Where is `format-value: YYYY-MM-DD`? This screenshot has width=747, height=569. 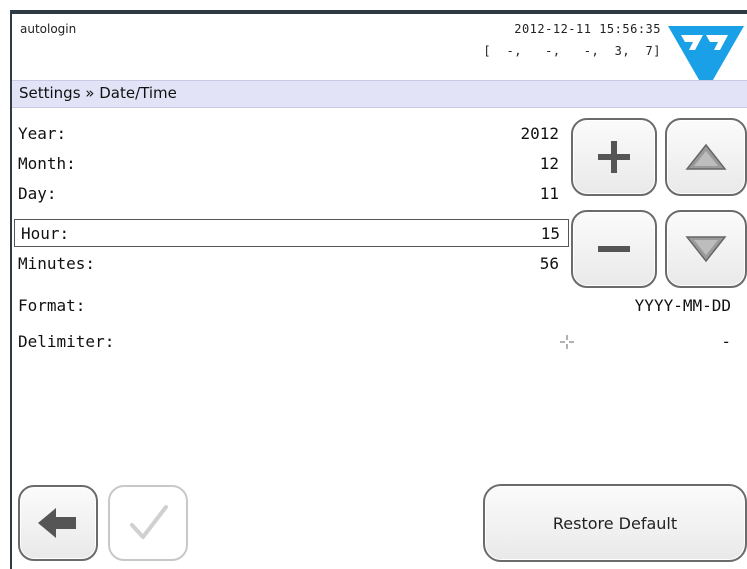
format-value: YYYY-MM-DD is located at coordinates (682, 305).